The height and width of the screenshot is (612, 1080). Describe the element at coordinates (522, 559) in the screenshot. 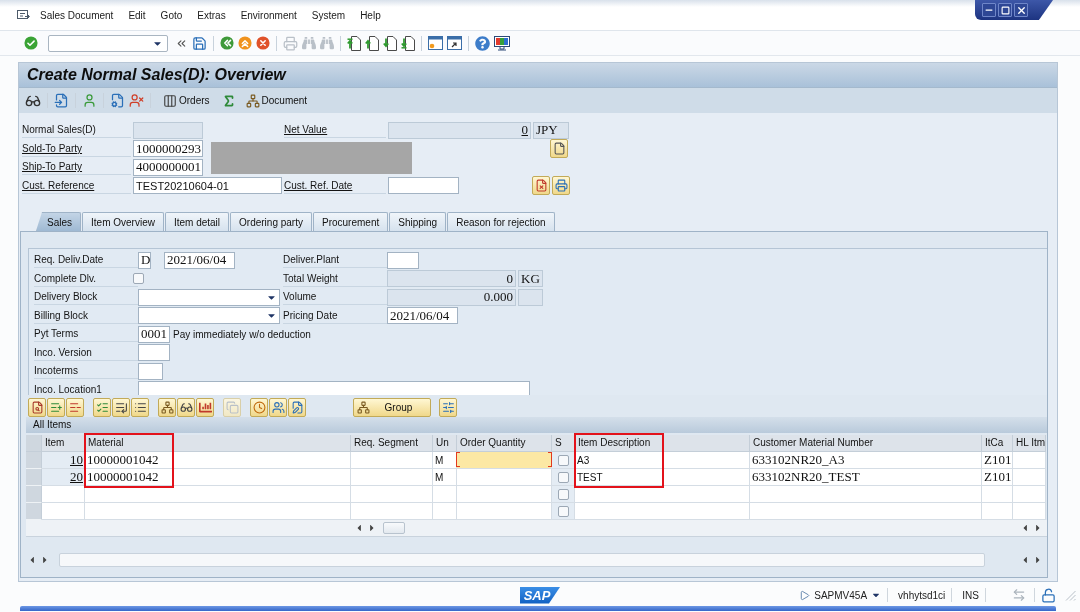

I see `scrollbar-track` at that location.